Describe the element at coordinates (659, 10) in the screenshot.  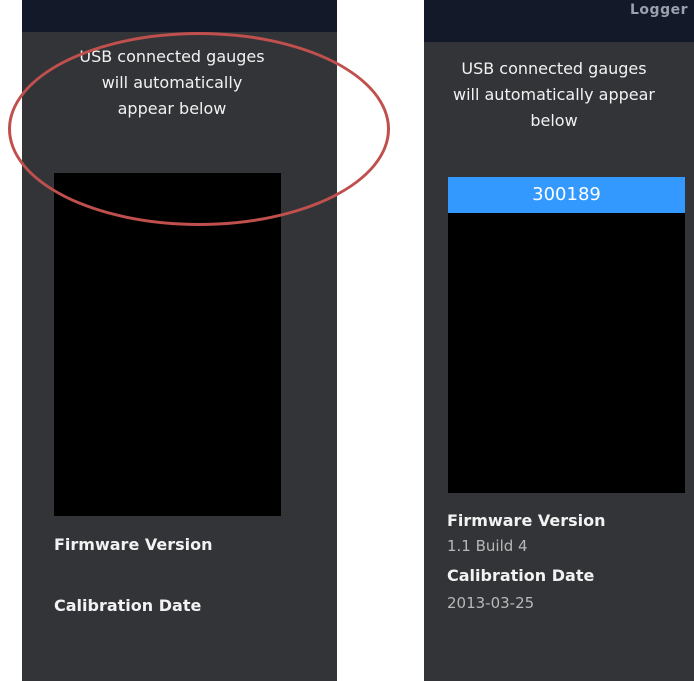
I see `titlebar-text: Logger` at that location.